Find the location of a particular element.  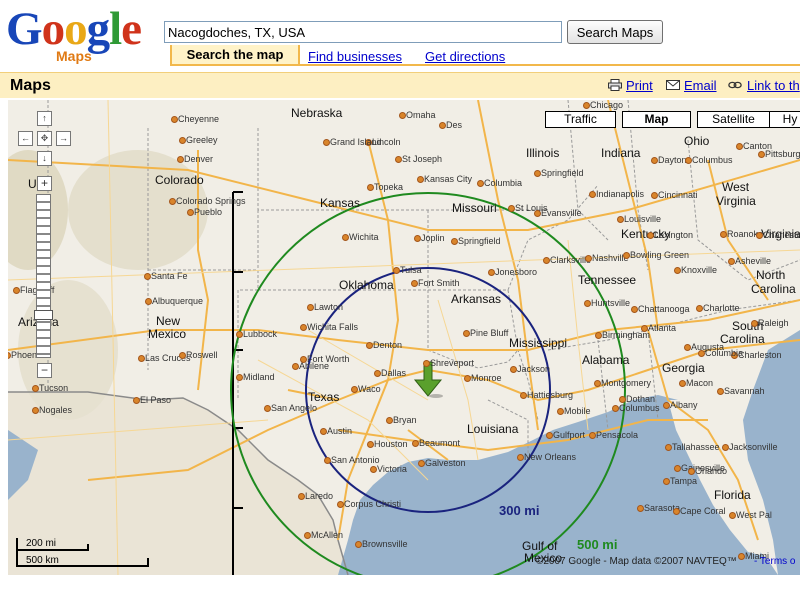

hybrid-button: Hy is located at coordinates (784, 119).